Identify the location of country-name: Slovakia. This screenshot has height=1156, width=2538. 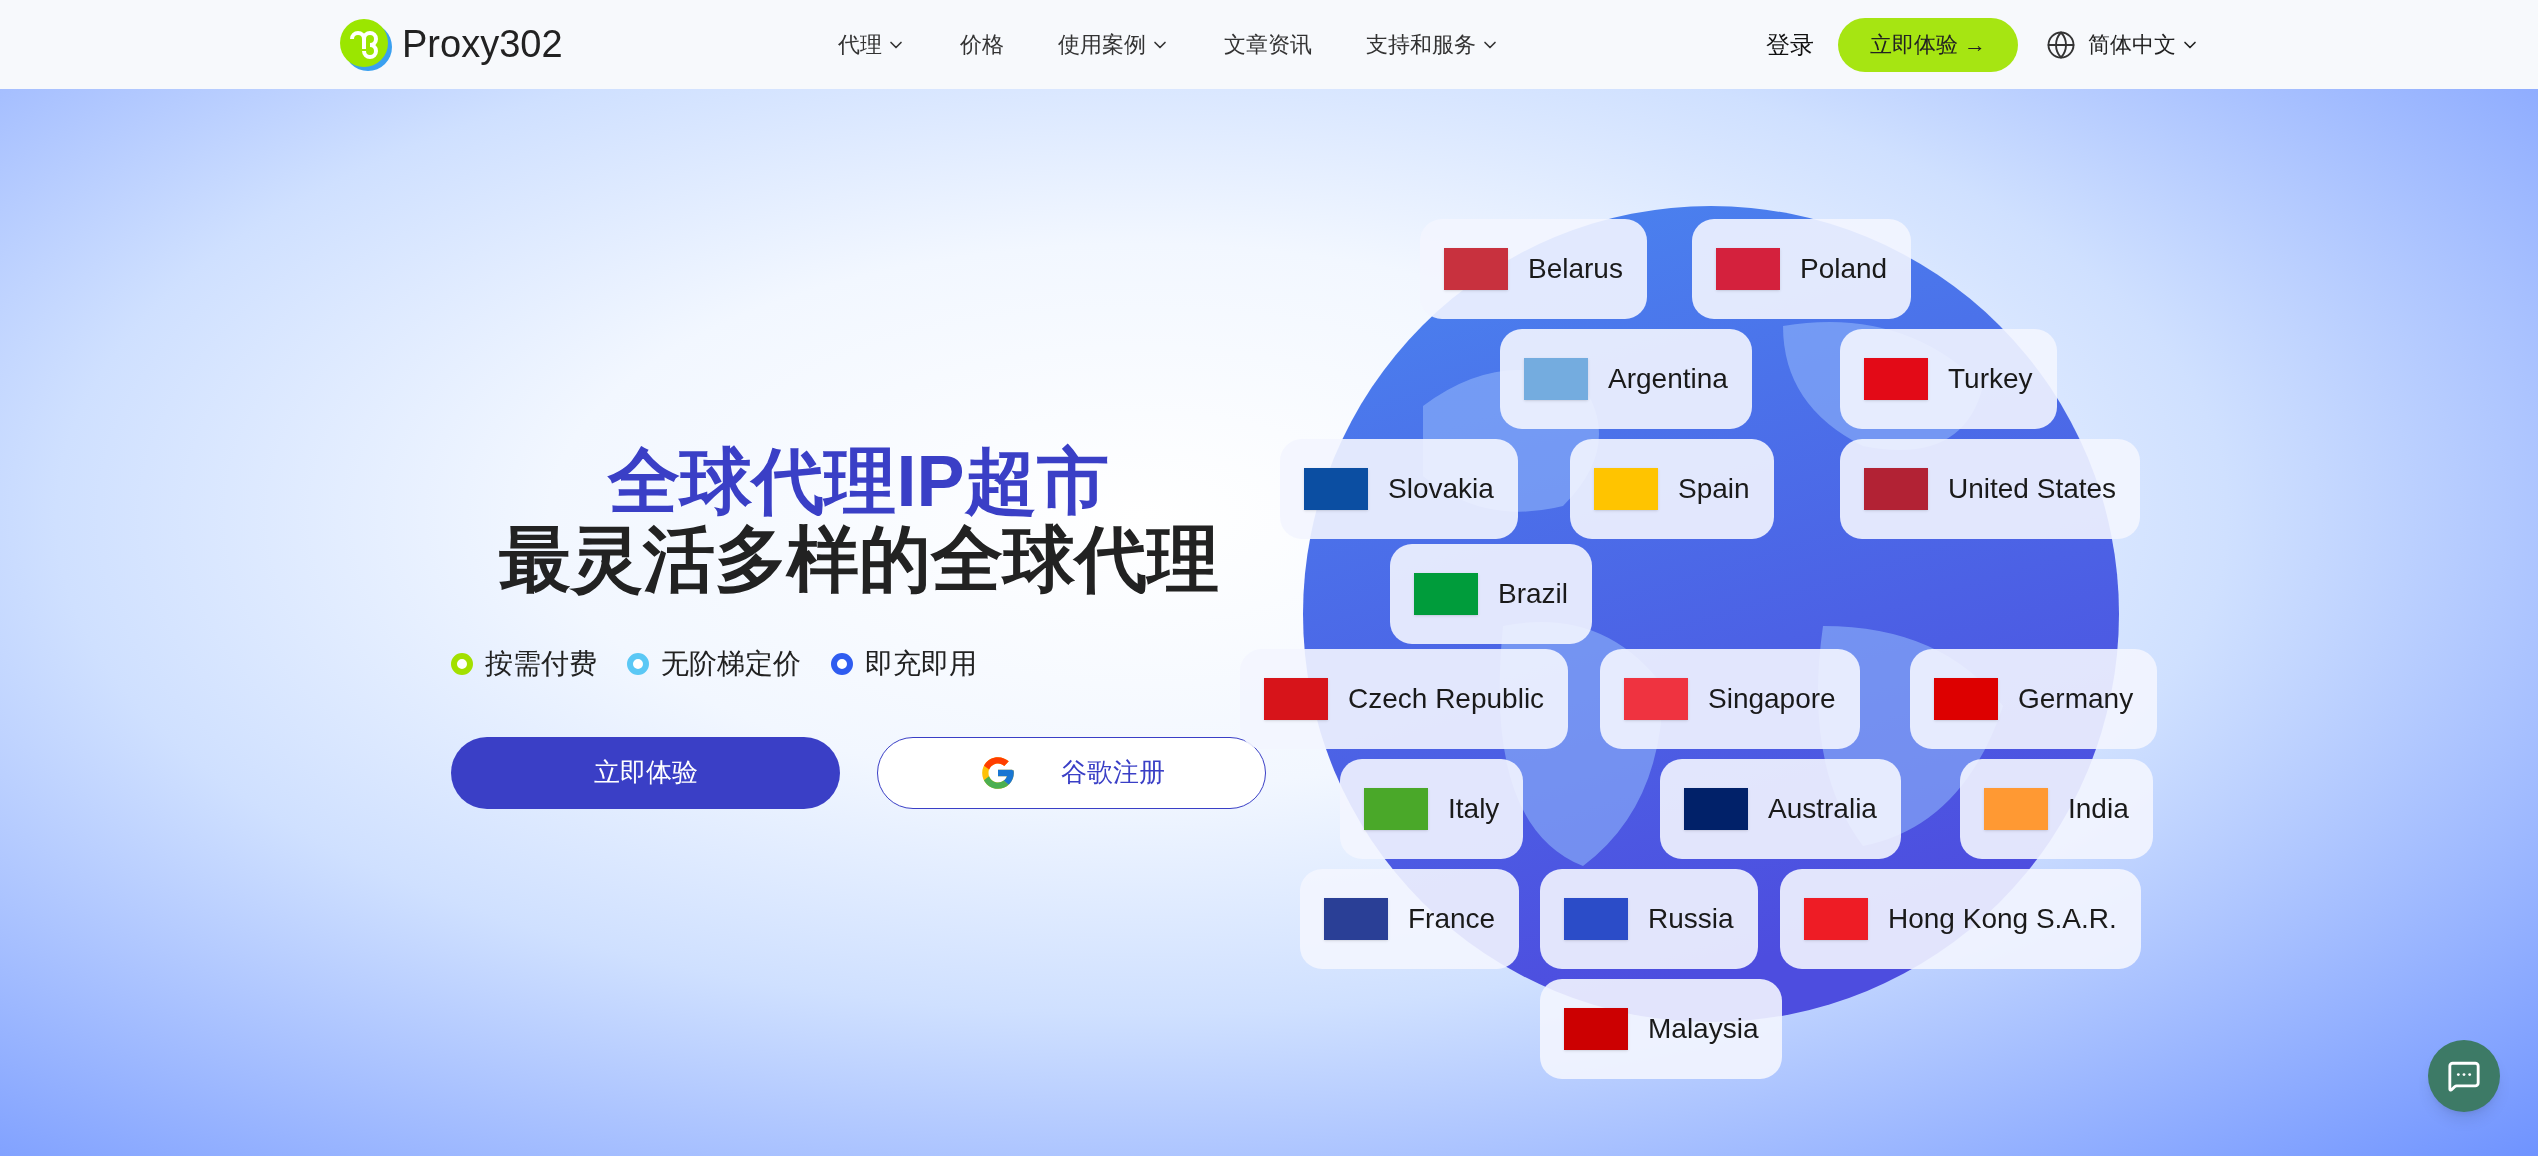
(1441, 489).